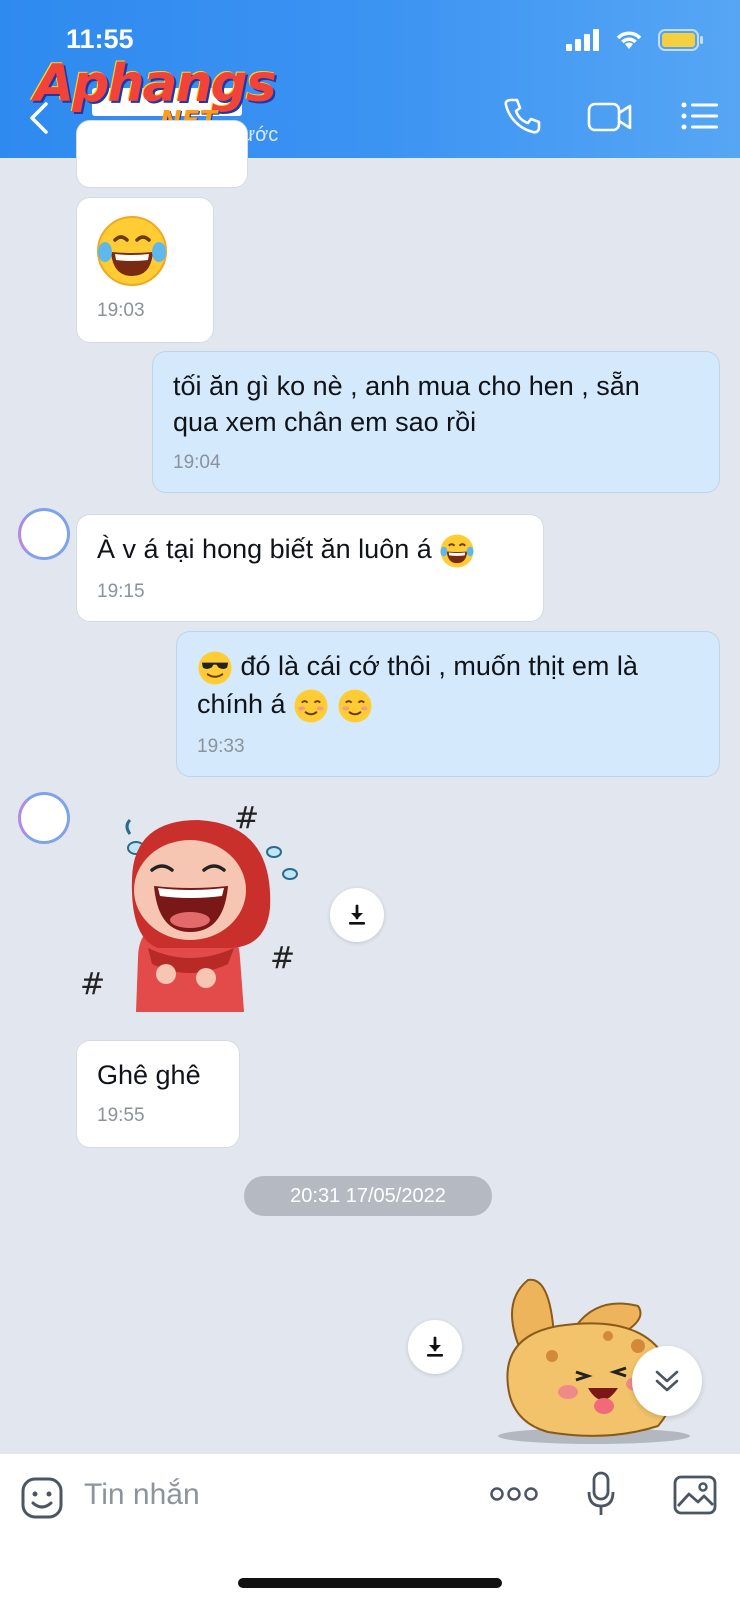  Describe the element at coordinates (142, 1495) in the screenshot. I see `message-input: Tin nhắn` at that location.